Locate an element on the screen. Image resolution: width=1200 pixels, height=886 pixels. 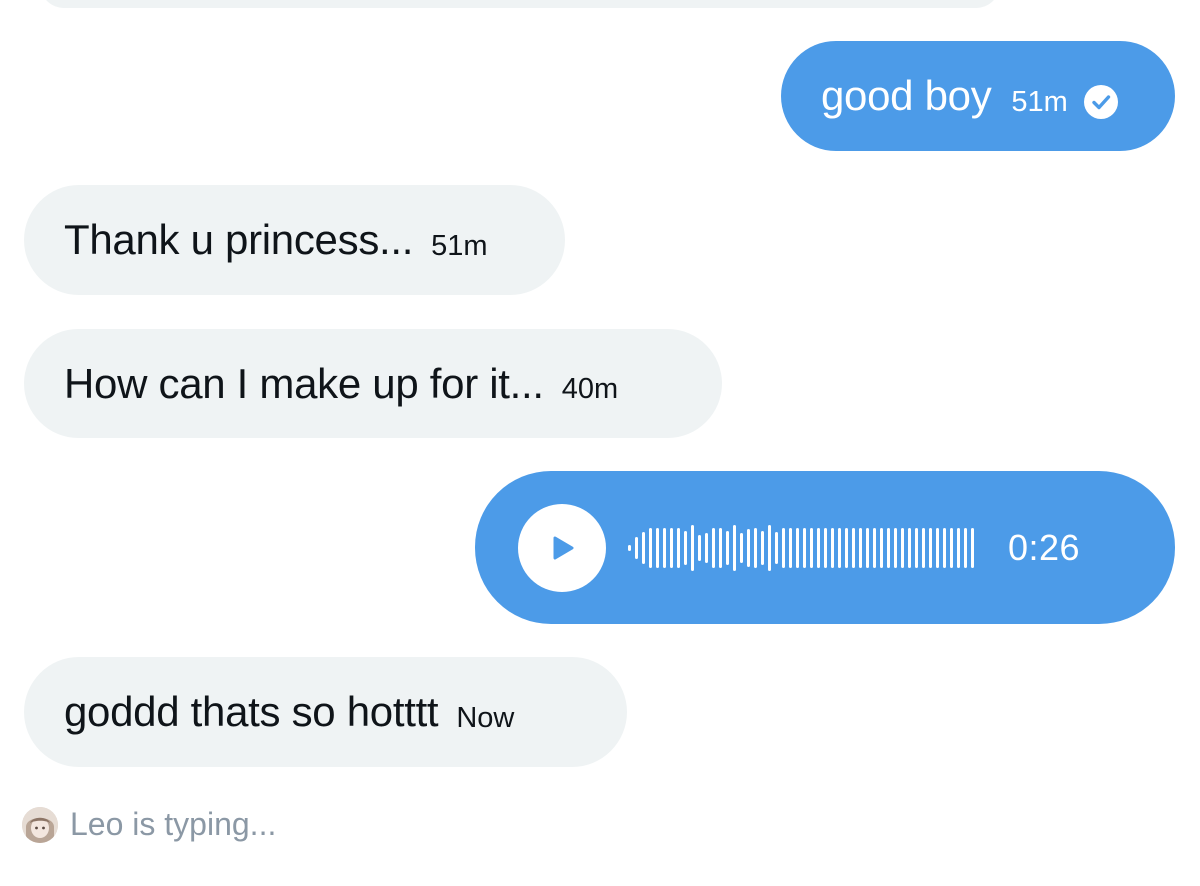
message-bubble-incoming: goddd thats so hotttt Now is located at coordinates (325, 712).